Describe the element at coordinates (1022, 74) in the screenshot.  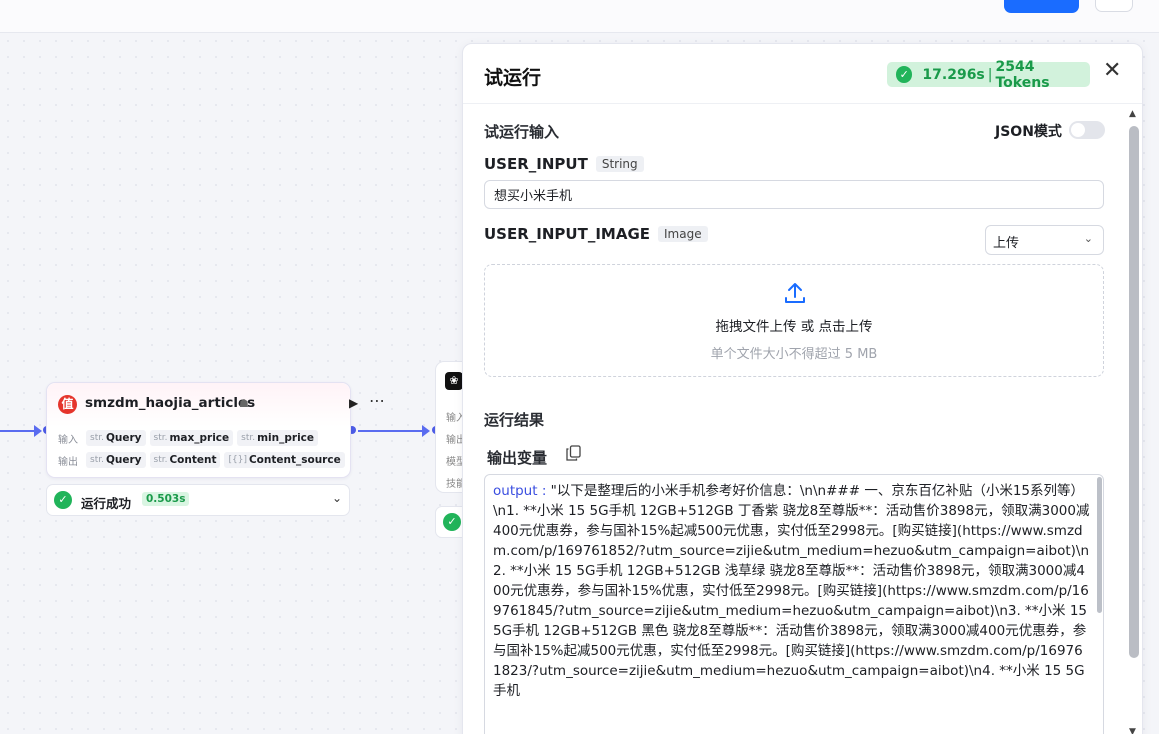
I see `run-tokens: 2544 Tokens` at that location.